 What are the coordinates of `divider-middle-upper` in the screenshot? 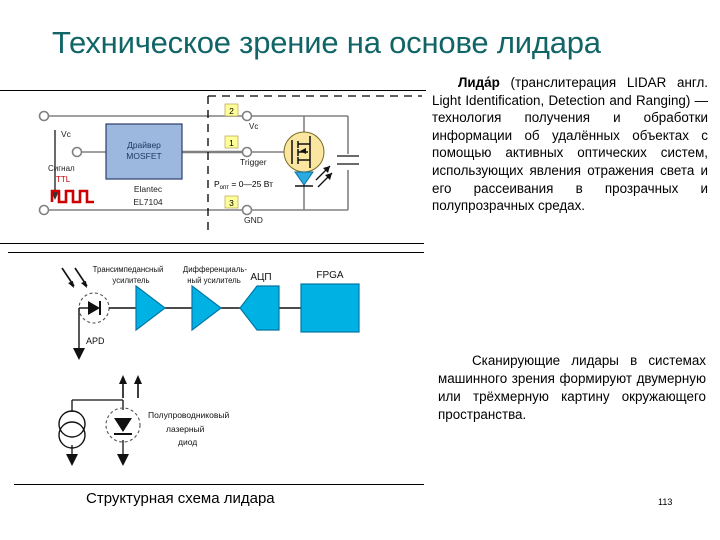 It's located at (212, 243).